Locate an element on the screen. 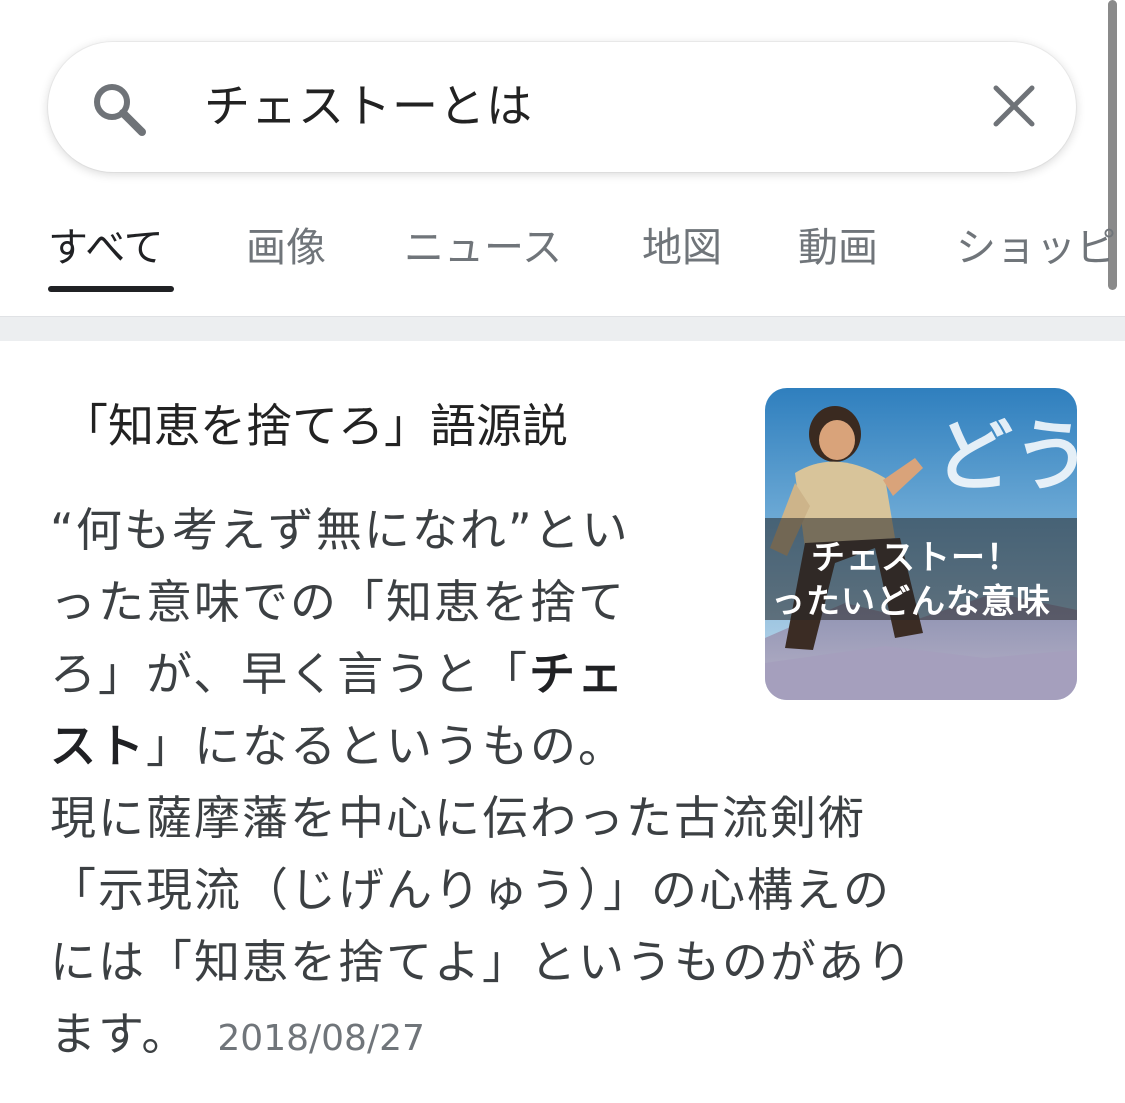  snippet-line: ます。 2018/08/27 is located at coordinates (237, 1034).